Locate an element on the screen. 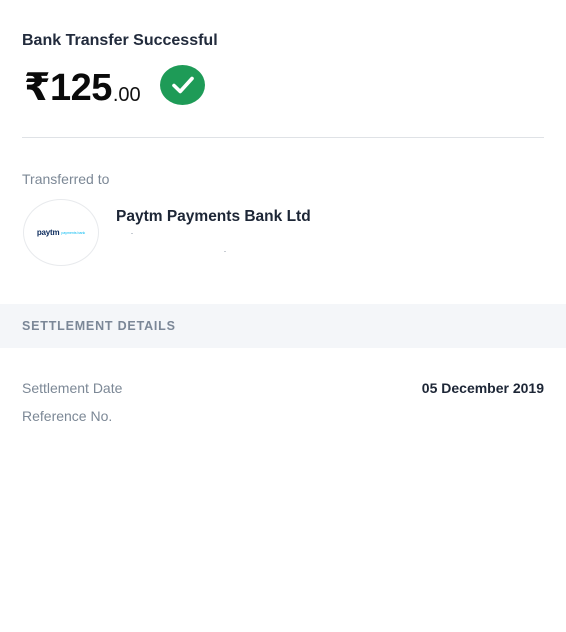 This screenshot has width=566, height=632. settlement-date-label: Settlement Date is located at coordinates (72, 388).